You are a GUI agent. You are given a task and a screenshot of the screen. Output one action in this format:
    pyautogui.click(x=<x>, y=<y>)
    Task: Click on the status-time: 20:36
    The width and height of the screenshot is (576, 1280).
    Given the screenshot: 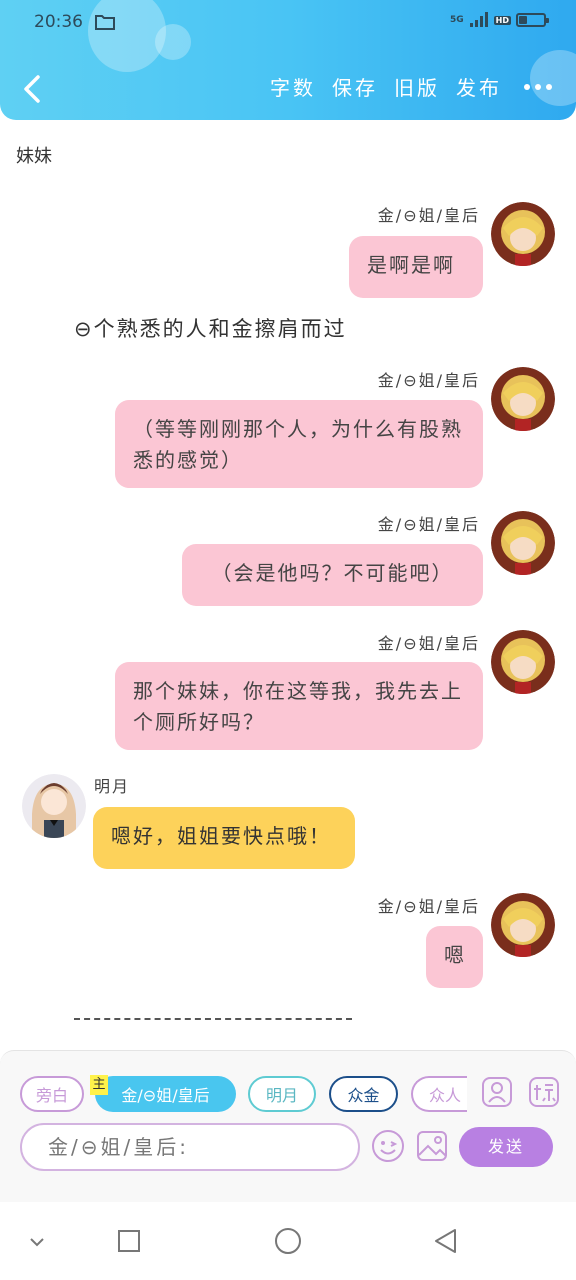 What is the action you would take?
    pyautogui.click(x=58, y=22)
    